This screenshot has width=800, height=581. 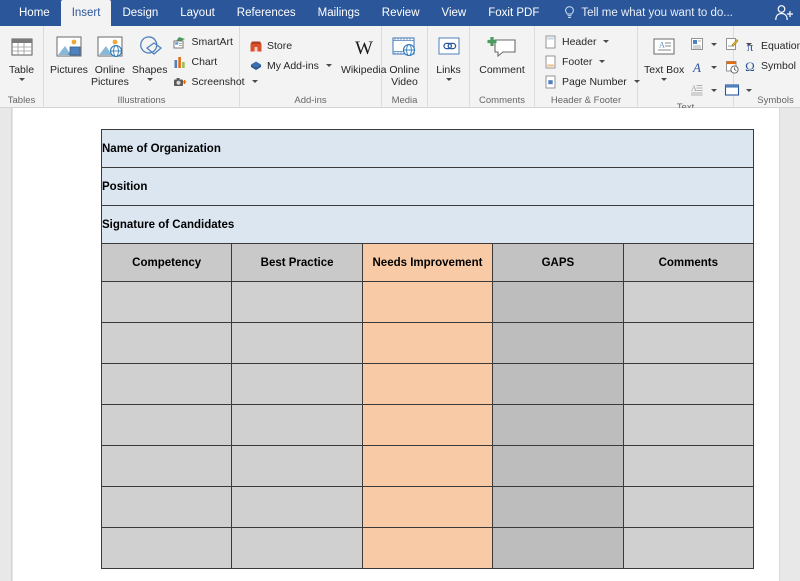 What do you see at coordinates (784, 13) in the screenshot?
I see `person-add-icon` at bounding box center [784, 13].